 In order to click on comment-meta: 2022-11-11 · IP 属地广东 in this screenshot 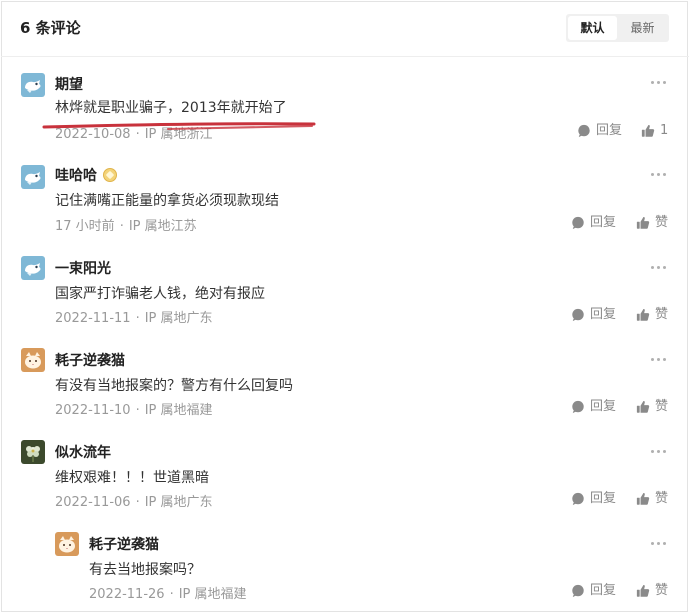, I will do `click(134, 318)`.